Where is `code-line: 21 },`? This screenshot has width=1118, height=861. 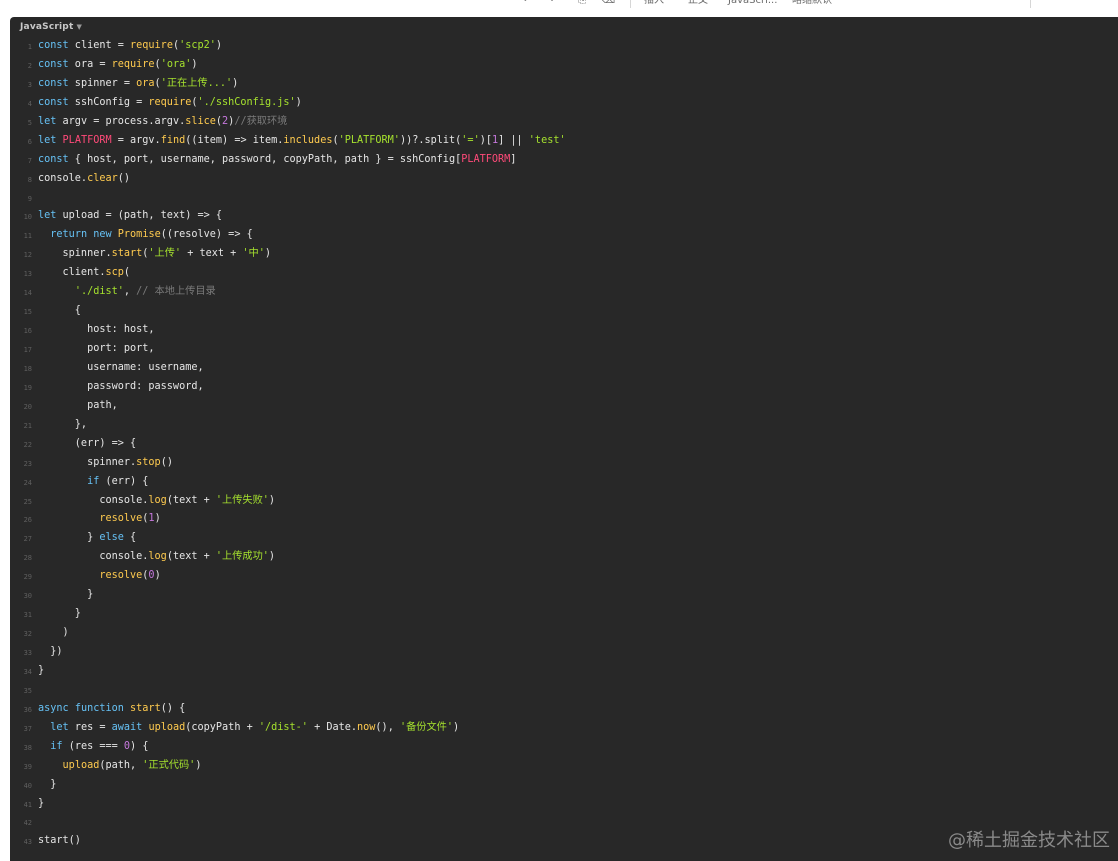 code-line: 21 }, is located at coordinates (288, 425).